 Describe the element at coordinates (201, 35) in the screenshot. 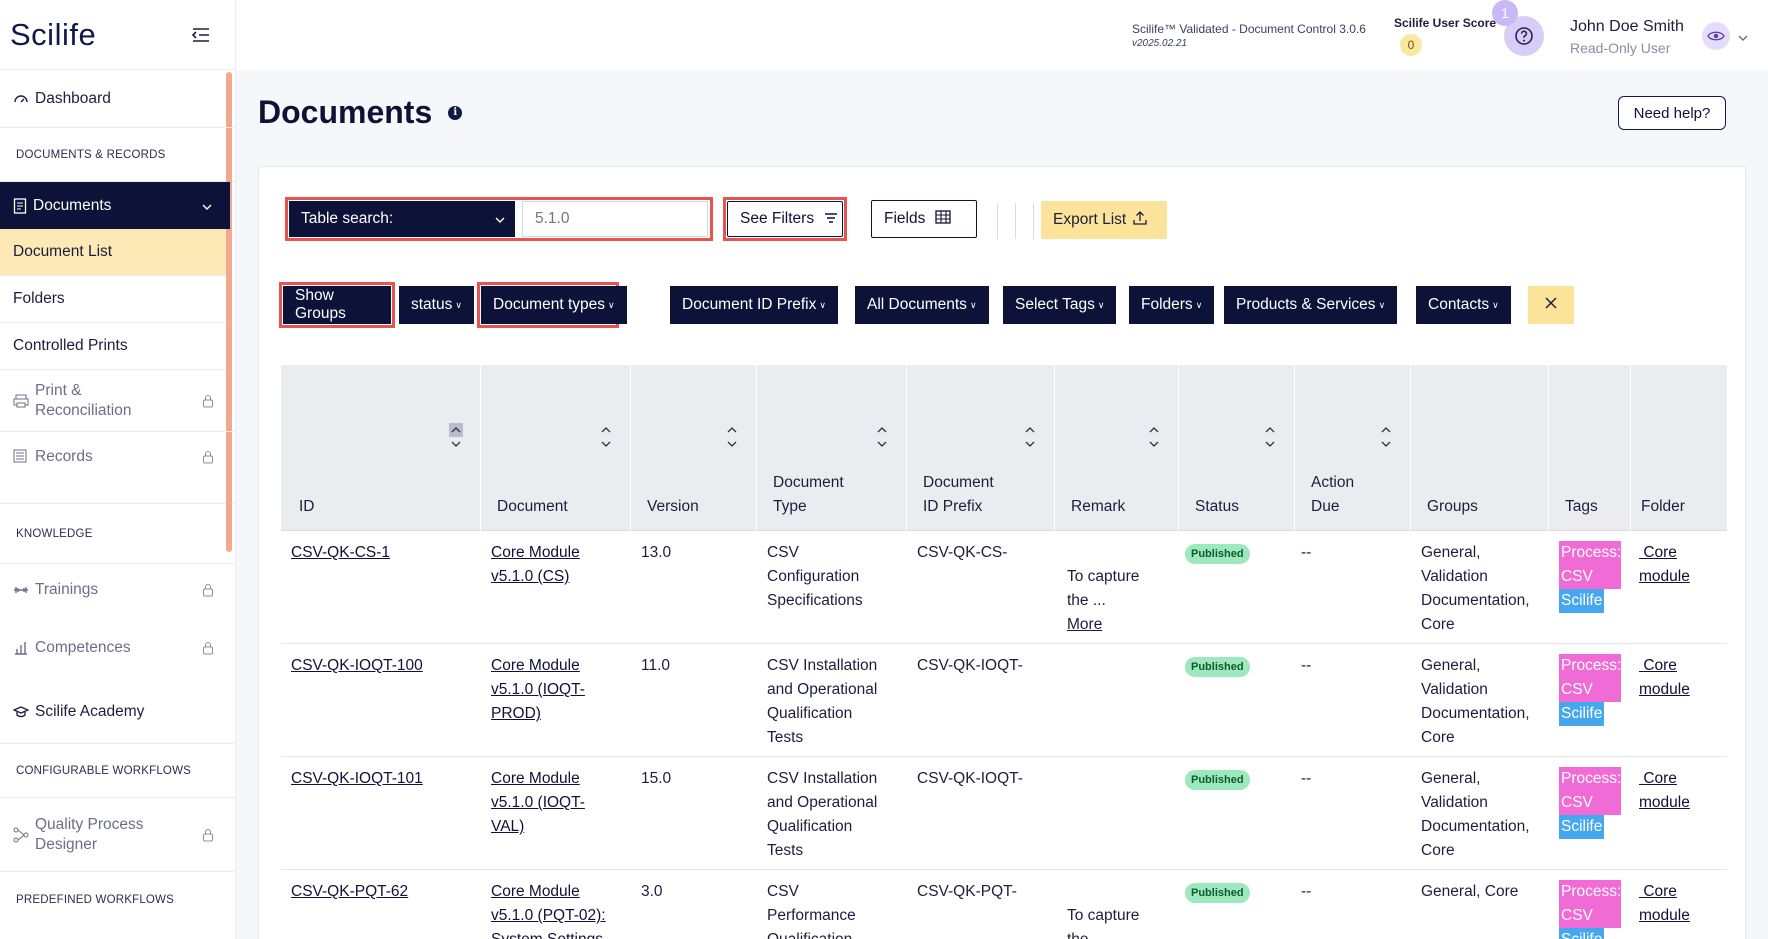

I see `menu-collapse-icon` at that location.